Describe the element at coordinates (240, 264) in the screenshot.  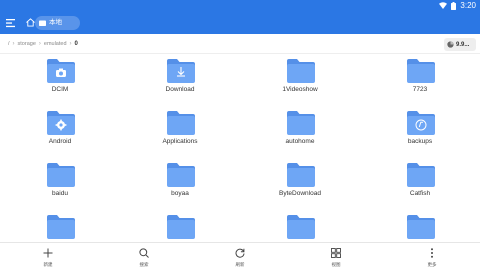
I see `refresh-label: 刷新` at that location.